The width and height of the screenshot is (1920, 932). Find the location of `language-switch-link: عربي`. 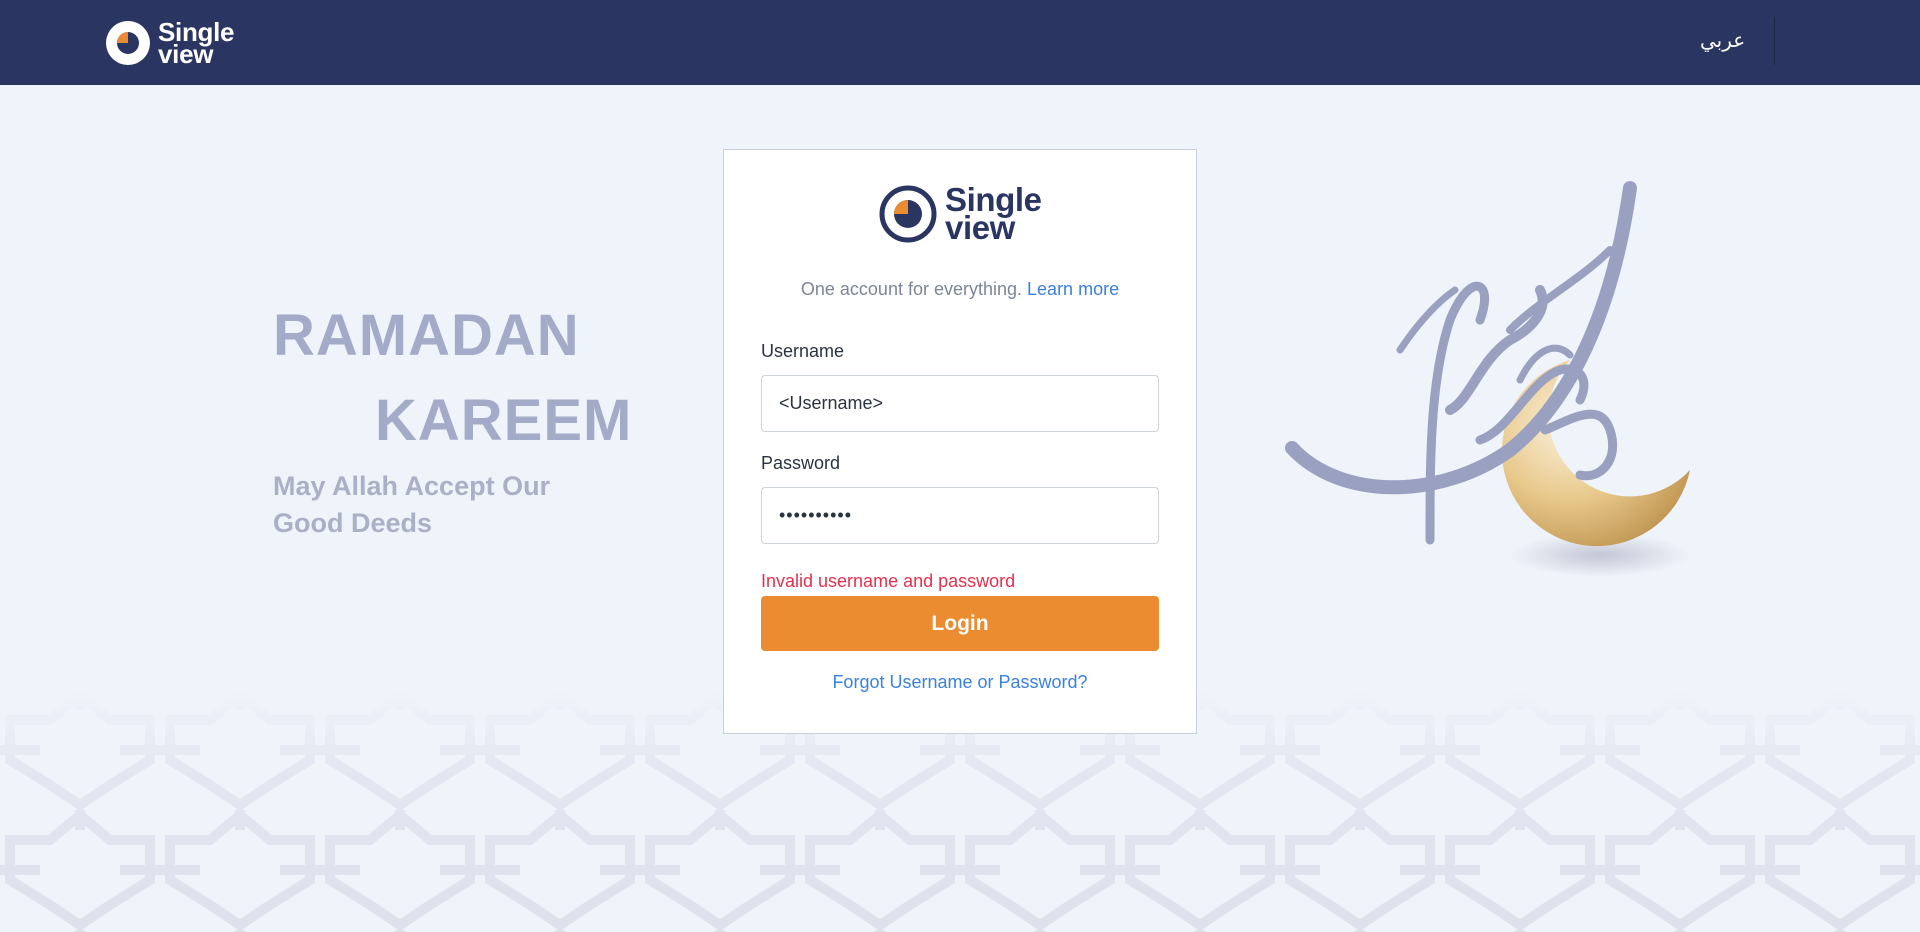

language-switch-link: عربي is located at coordinates (1722, 40).